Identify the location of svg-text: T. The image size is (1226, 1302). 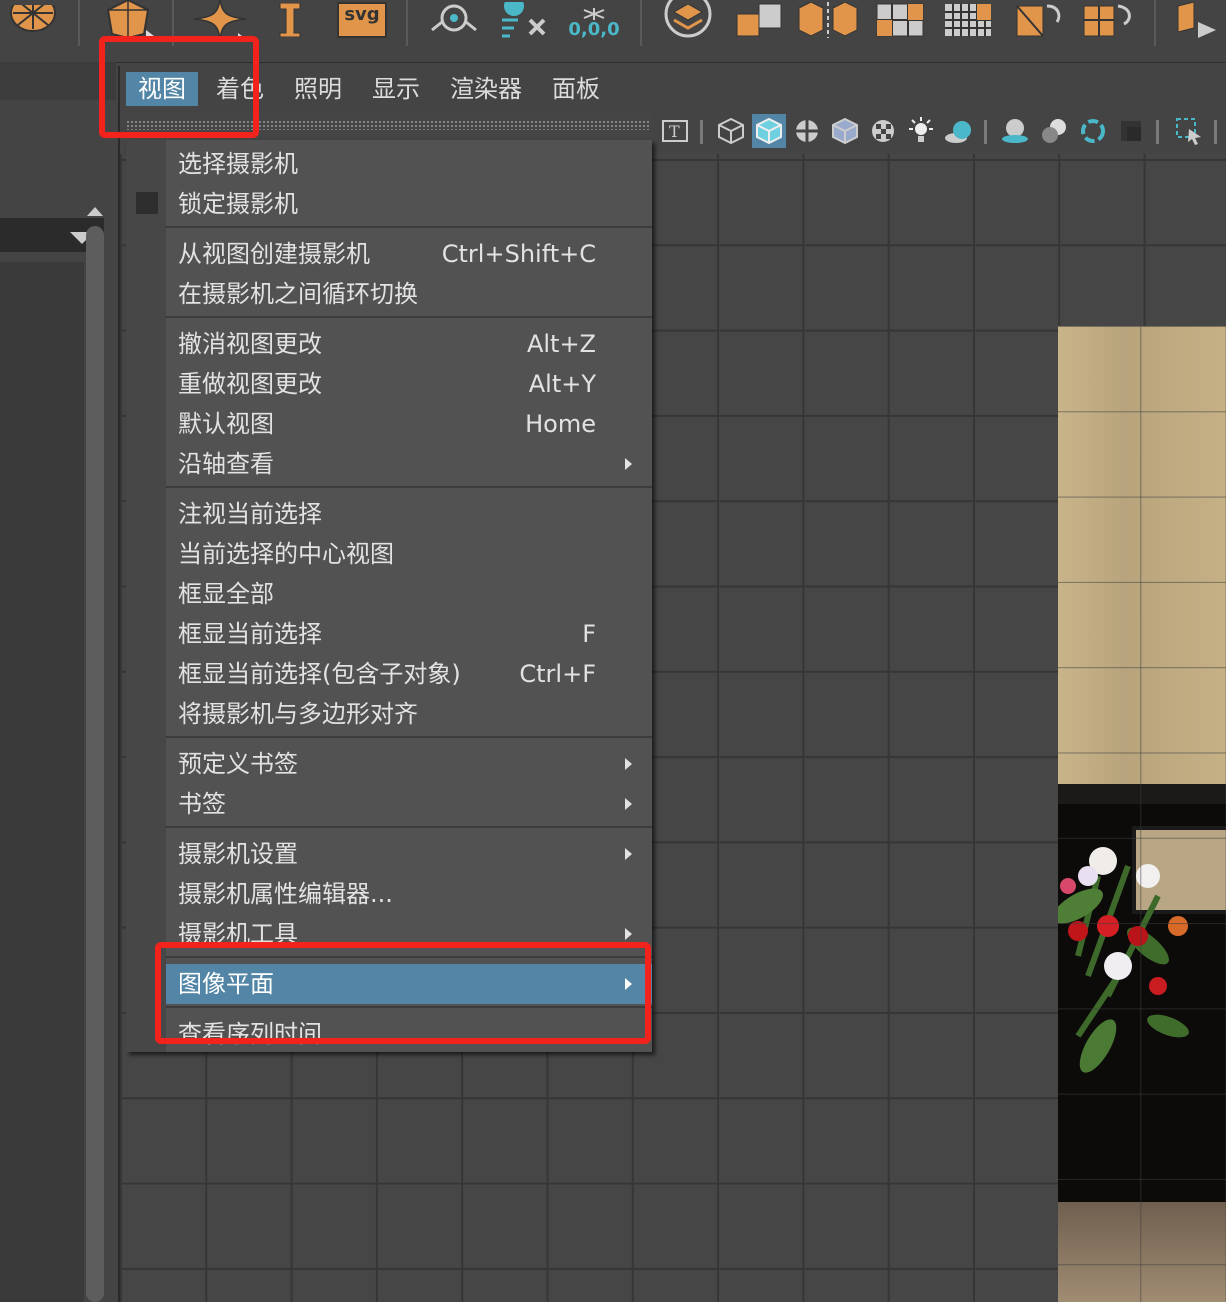
(674, 131).